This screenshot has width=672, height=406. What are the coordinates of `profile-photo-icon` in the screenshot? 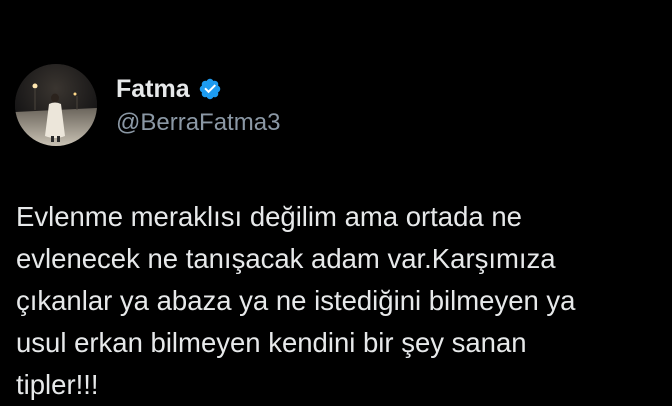 It's located at (56, 105).